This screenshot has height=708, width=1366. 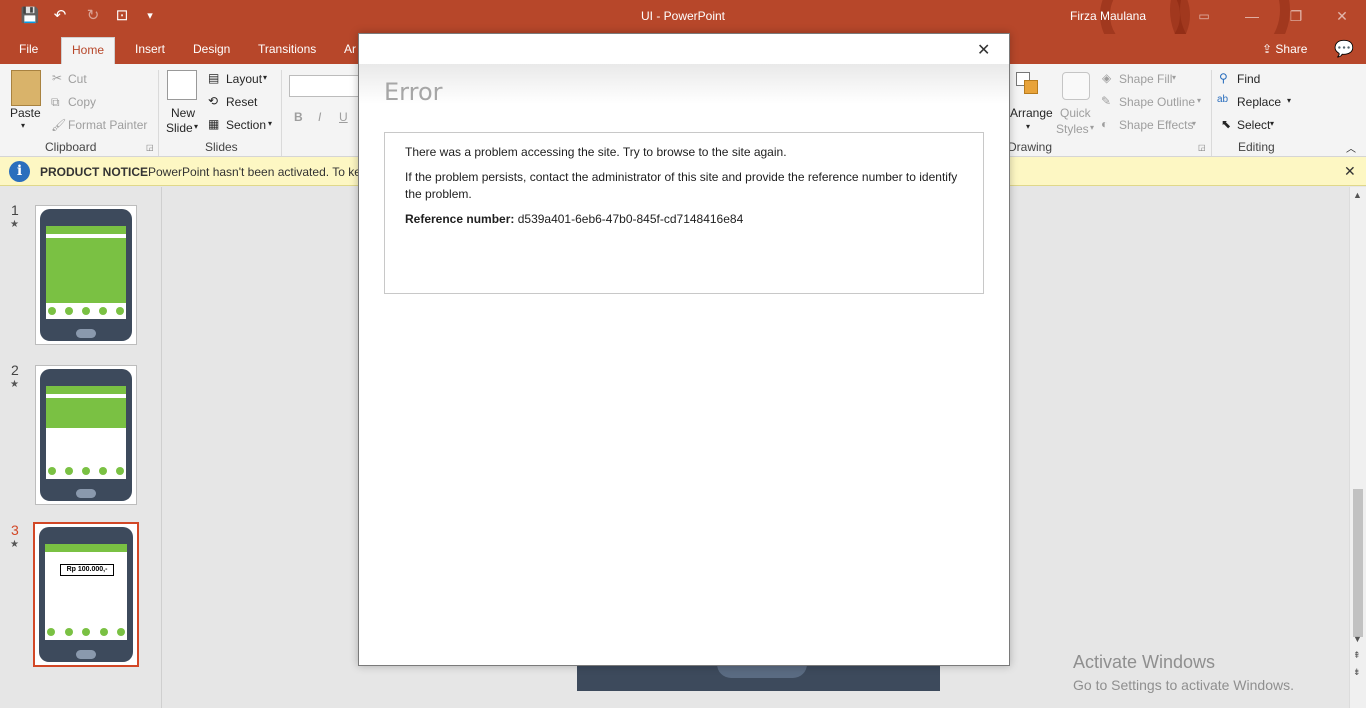 I want to click on phone-graphic: Rp 100.000,-, so click(x=86, y=594).